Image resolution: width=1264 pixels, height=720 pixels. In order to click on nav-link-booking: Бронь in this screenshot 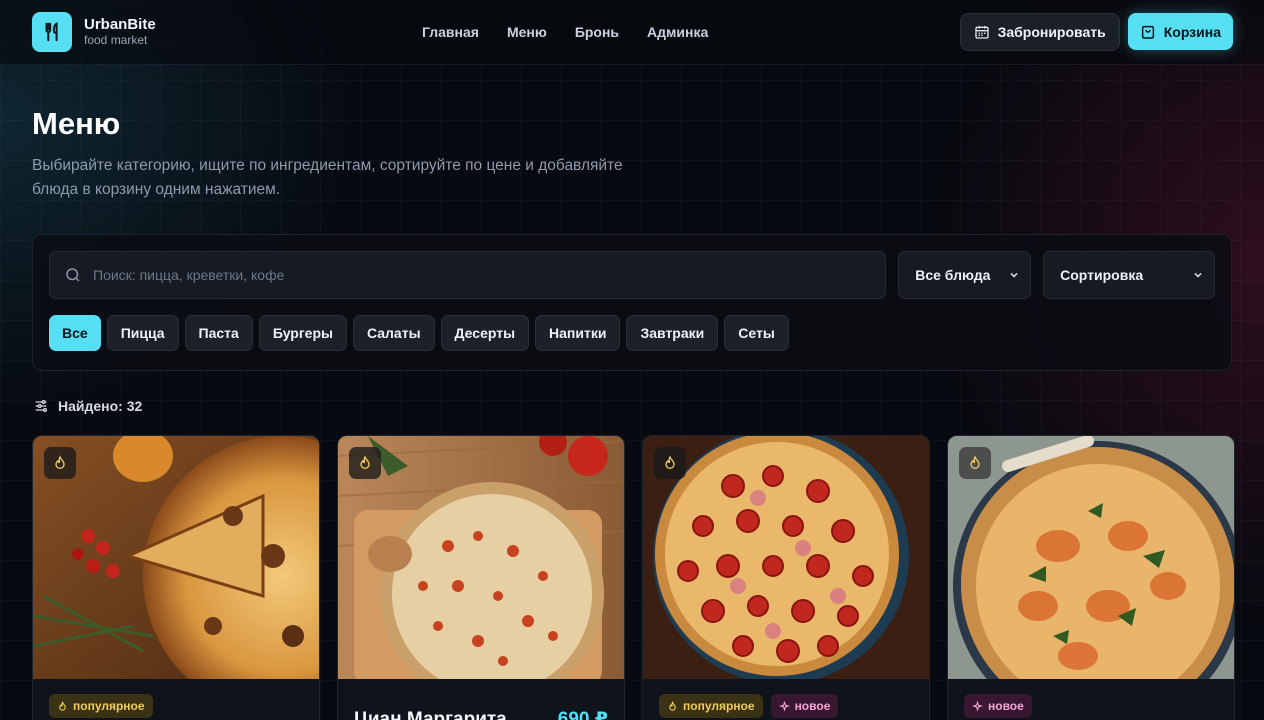, I will do `click(597, 32)`.